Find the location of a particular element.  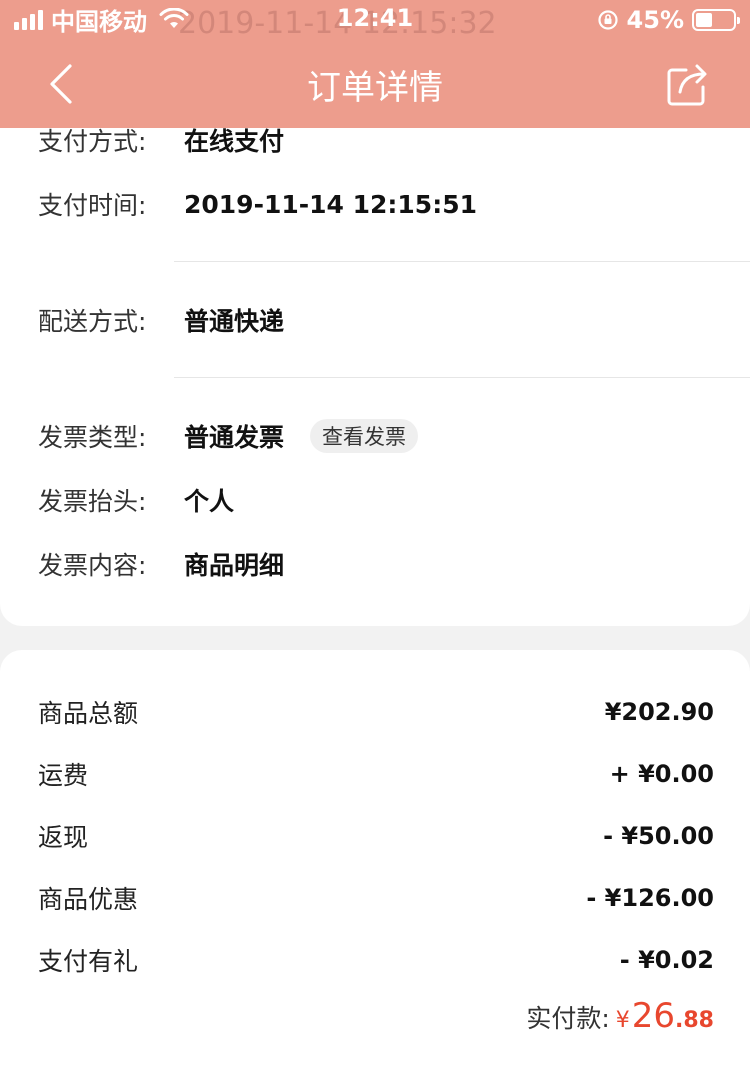

actual-payment: 实付款: ¥ 26 .88 is located at coordinates (620, 1016).